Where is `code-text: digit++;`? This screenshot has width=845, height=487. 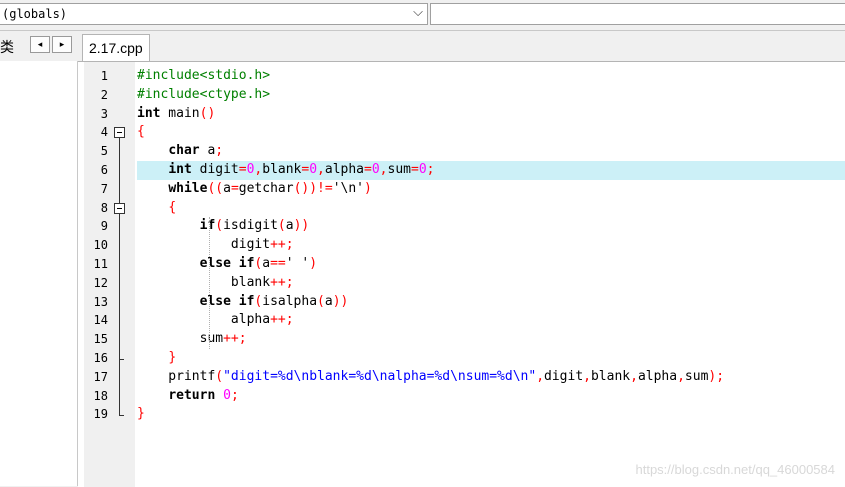
code-text: digit++; is located at coordinates (215, 245).